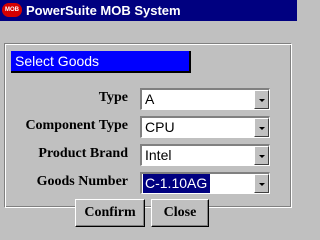  What do you see at coordinates (205, 127) in the screenshot?
I see `component-type-select: CPU` at bounding box center [205, 127].